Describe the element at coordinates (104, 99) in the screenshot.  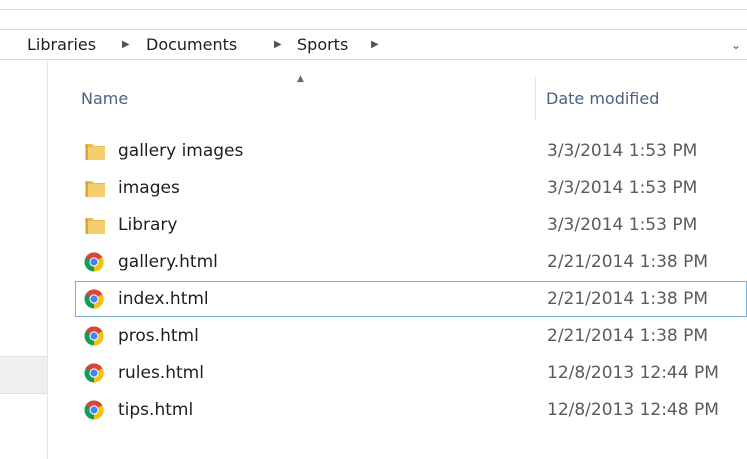
I see `column-header-name: Name` at that location.